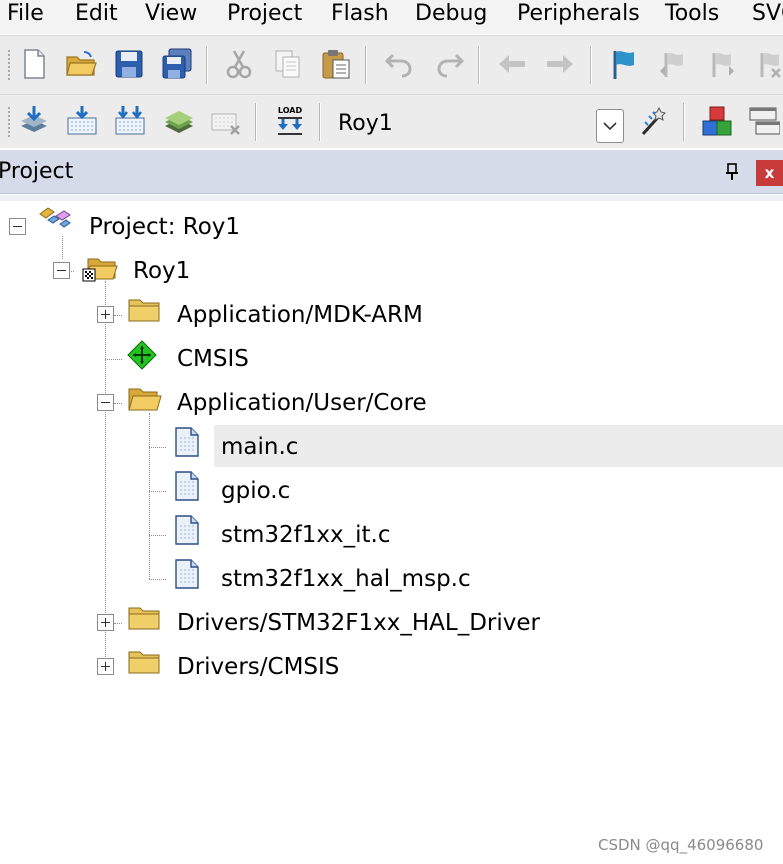 This screenshot has height=864, width=783. Describe the element at coordinates (300, 315) in the screenshot. I see `group-label: Application/MDK-ARM` at that location.